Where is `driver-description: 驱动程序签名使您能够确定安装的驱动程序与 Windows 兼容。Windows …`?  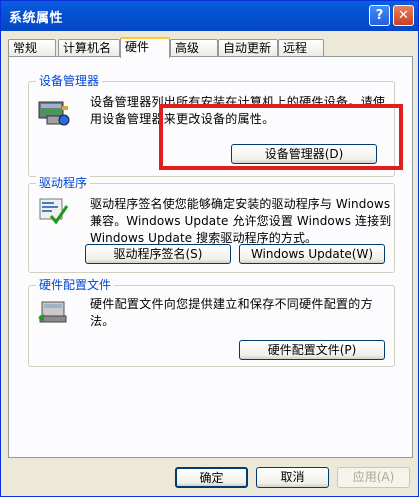 driver-description: 驱动程序签名使您能够确定安装的驱动程序与 Windows 兼容。Windows … is located at coordinates (240, 221).